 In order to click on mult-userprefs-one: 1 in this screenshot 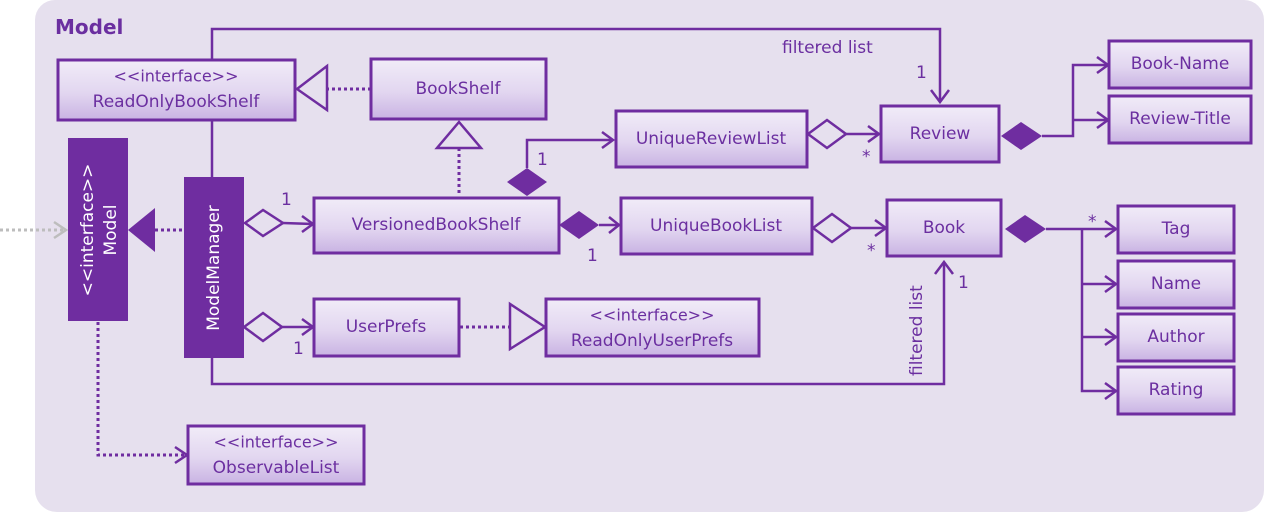, I will do `click(298, 349)`.